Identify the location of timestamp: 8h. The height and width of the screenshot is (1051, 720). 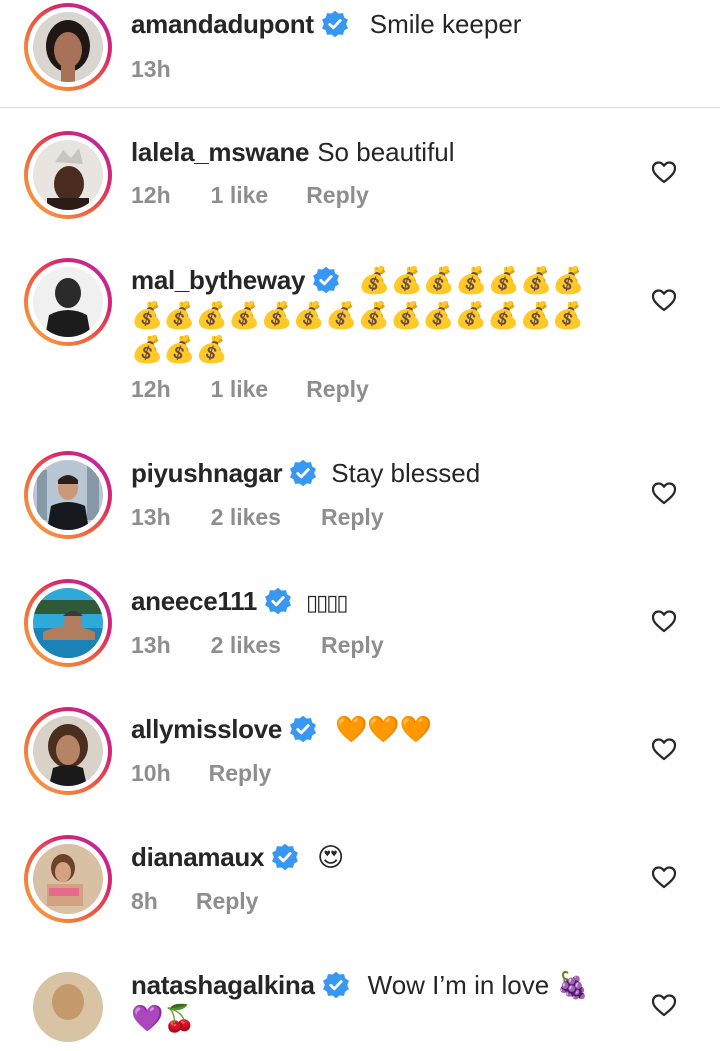
(144, 901).